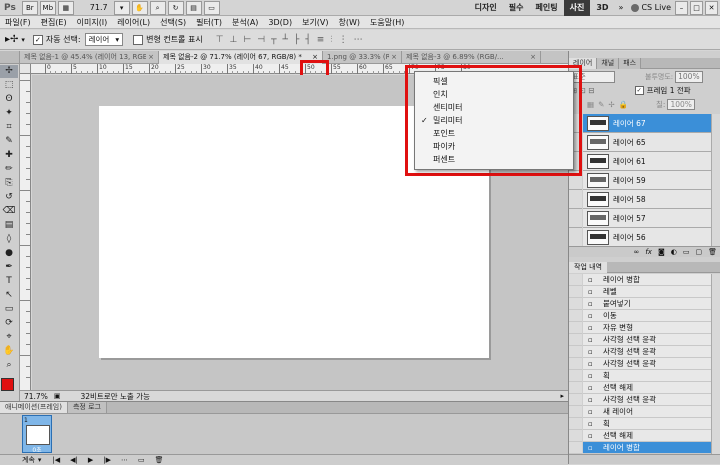  I want to click on previous-frame-icon: ◀|, so click(74, 460).